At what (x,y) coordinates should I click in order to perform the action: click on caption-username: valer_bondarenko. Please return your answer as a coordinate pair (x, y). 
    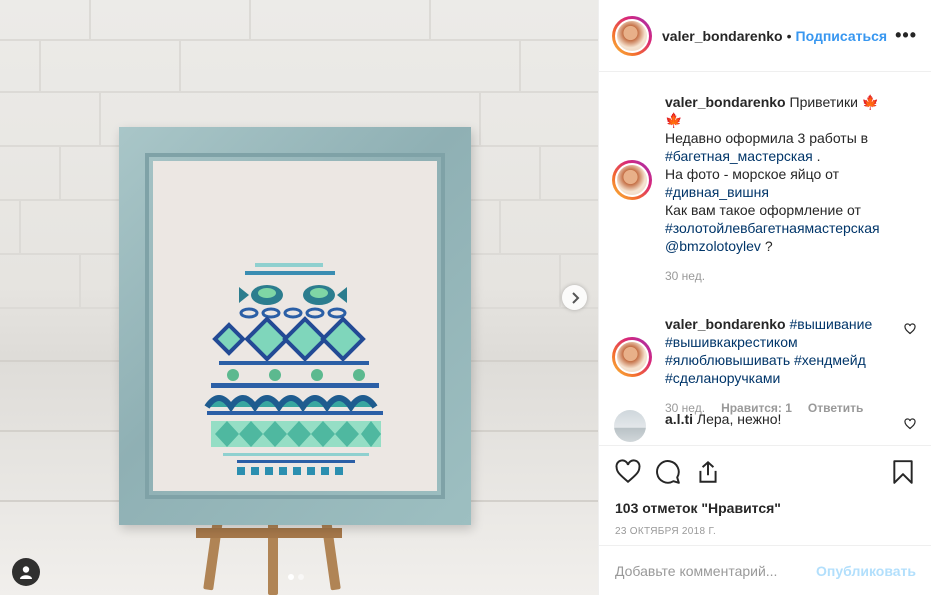
    Looking at the image, I should click on (725, 102).